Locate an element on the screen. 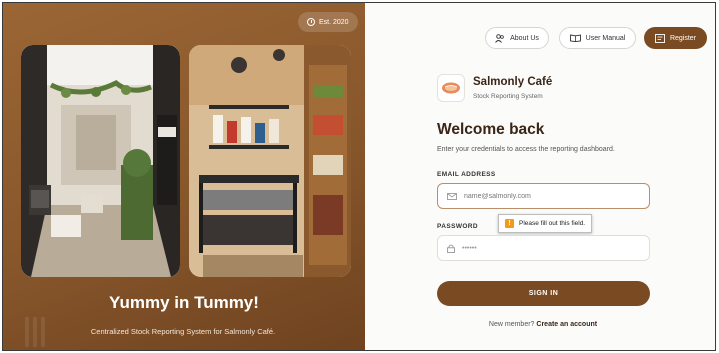 Image resolution: width=719 pixels, height=353 pixels. clock-icon is located at coordinates (311, 22).